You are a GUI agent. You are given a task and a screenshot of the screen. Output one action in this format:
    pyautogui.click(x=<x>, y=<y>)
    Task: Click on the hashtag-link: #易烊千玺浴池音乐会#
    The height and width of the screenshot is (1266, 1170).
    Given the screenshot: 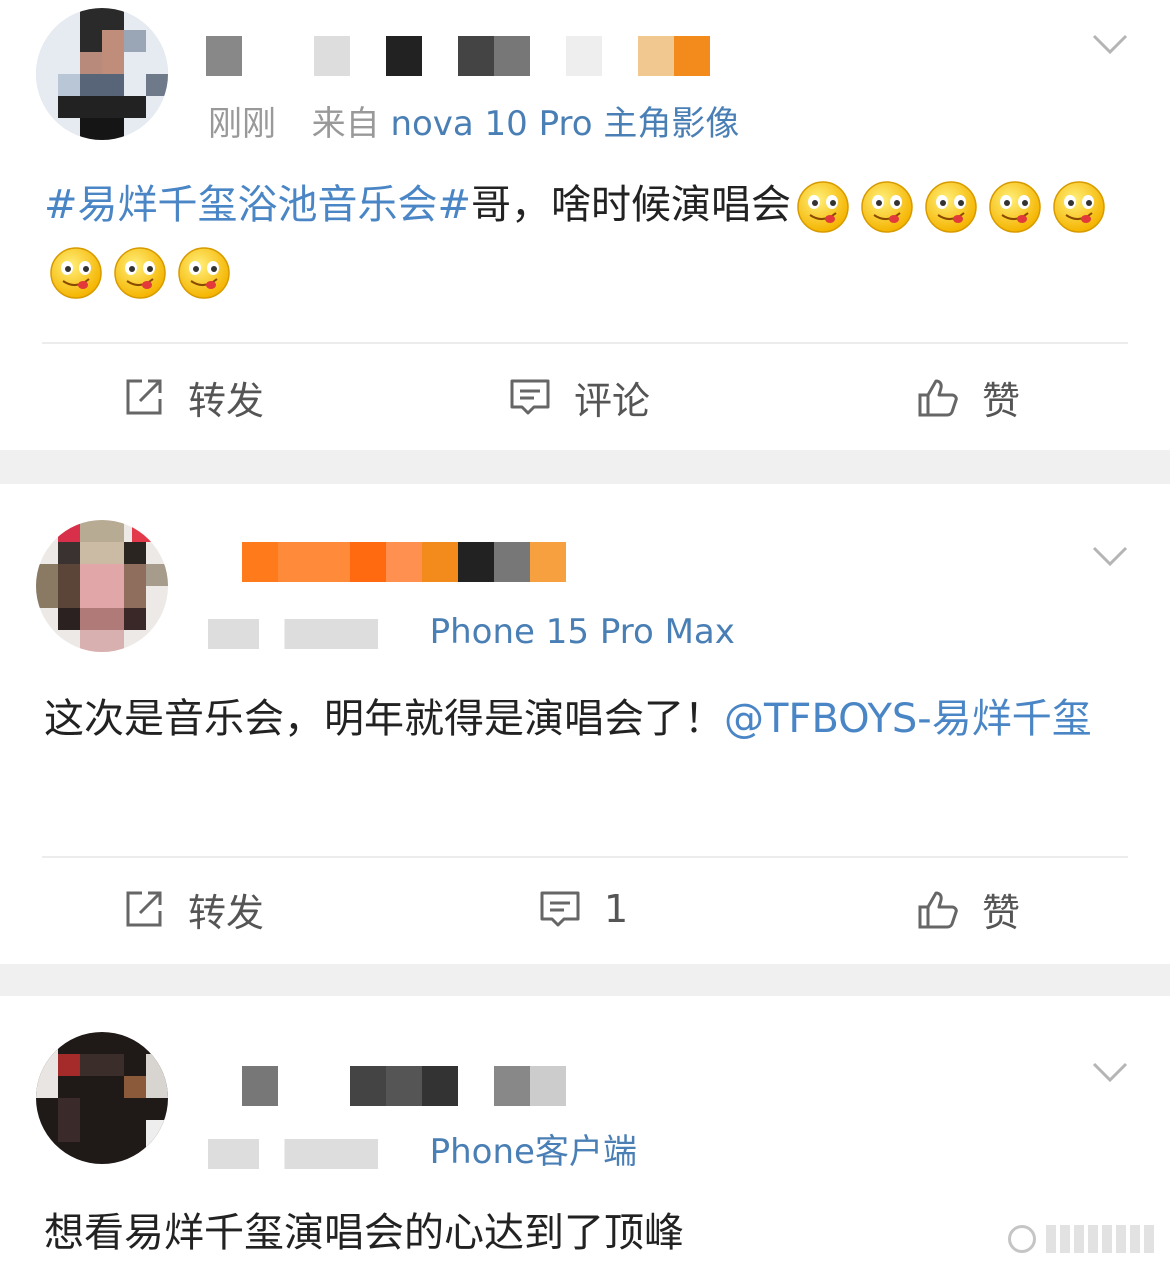 What is the action you would take?
    pyautogui.click(x=257, y=205)
    